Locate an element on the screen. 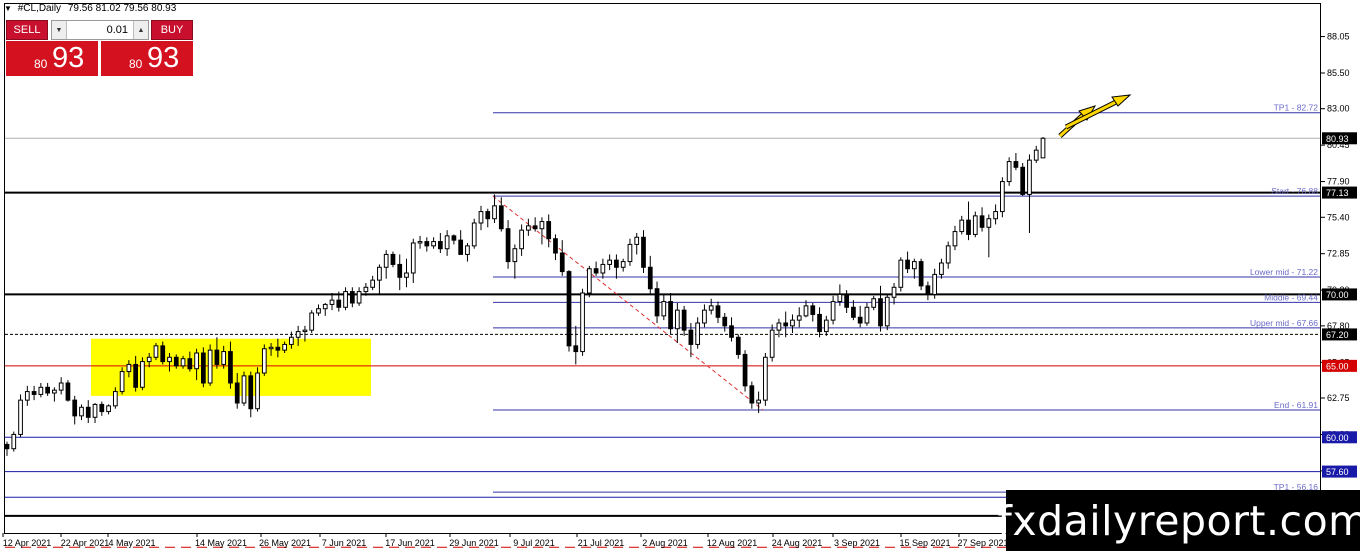 The width and height of the screenshot is (1362, 553). sell-price-small: 80 is located at coordinates (41, 64).